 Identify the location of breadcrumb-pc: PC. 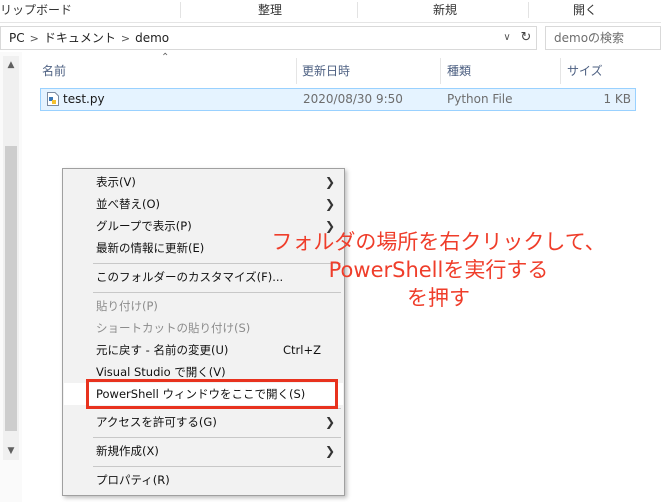
(17, 38).